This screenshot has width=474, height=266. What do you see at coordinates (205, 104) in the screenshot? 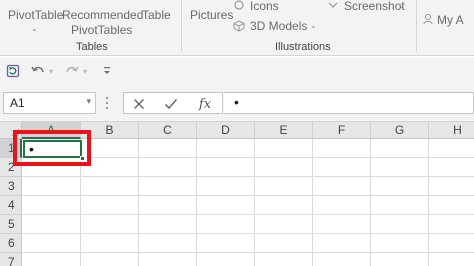
I see `insert-function-button: fx` at bounding box center [205, 104].